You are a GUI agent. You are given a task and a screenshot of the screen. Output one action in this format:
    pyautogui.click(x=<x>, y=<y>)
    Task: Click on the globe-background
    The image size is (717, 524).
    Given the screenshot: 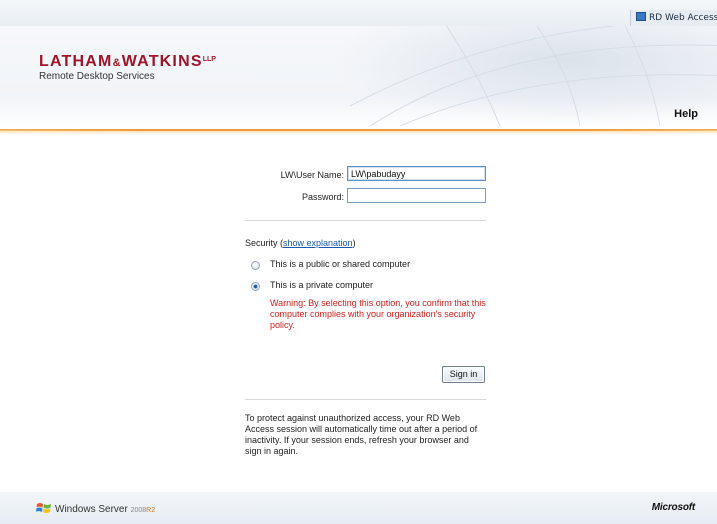 What is the action you would take?
    pyautogui.click(x=523, y=76)
    